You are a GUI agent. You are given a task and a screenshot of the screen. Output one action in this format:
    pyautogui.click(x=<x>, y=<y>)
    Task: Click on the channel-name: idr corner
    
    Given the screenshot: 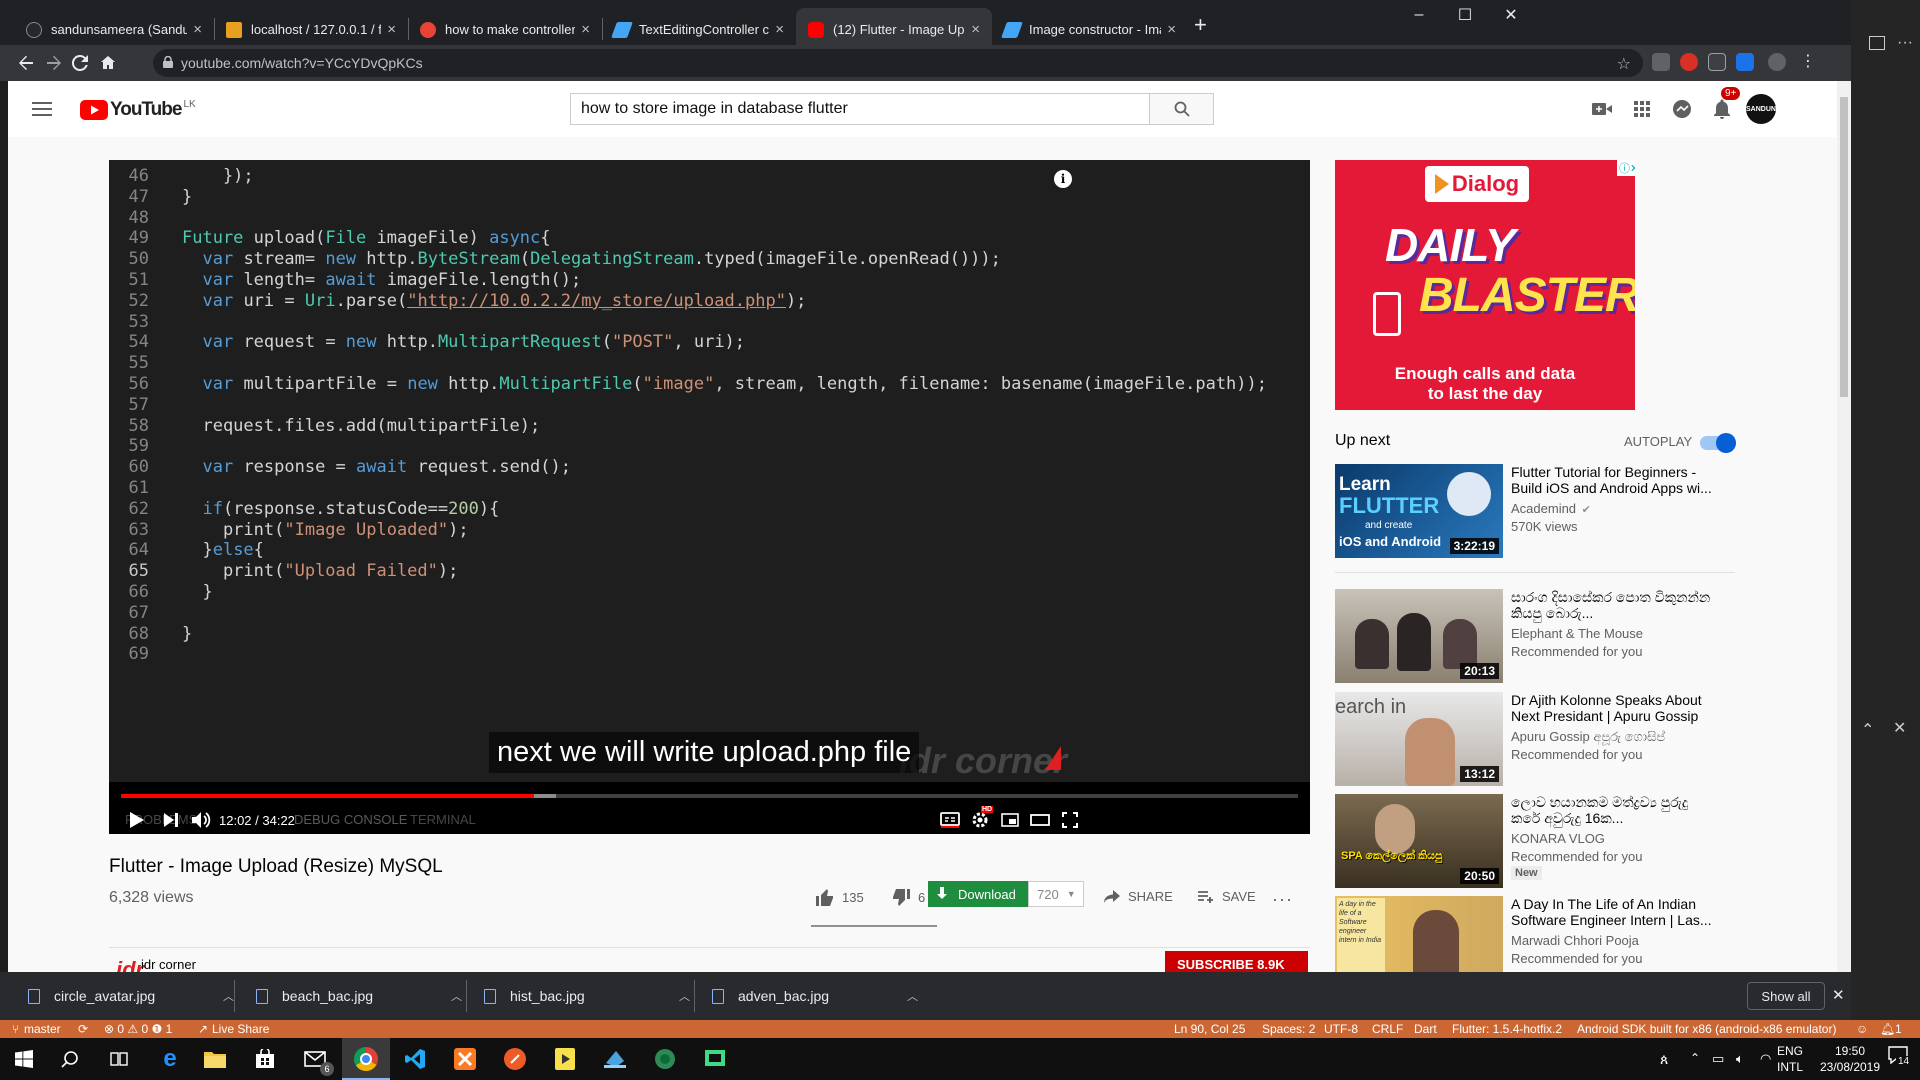 What is the action you would take?
    pyautogui.click(x=168, y=964)
    